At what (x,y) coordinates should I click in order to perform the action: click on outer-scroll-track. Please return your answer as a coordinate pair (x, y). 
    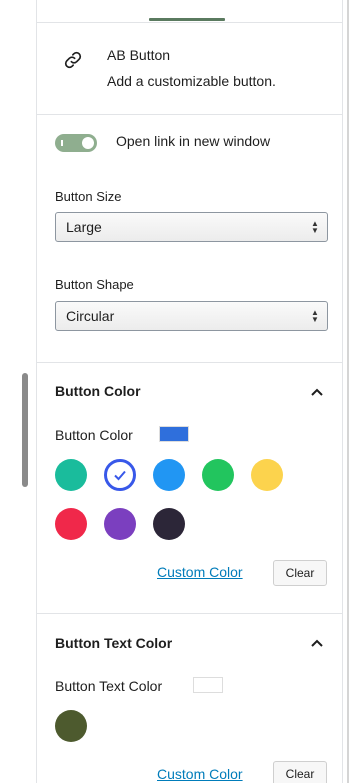
    Looking at the image, I should click on (18, 391).